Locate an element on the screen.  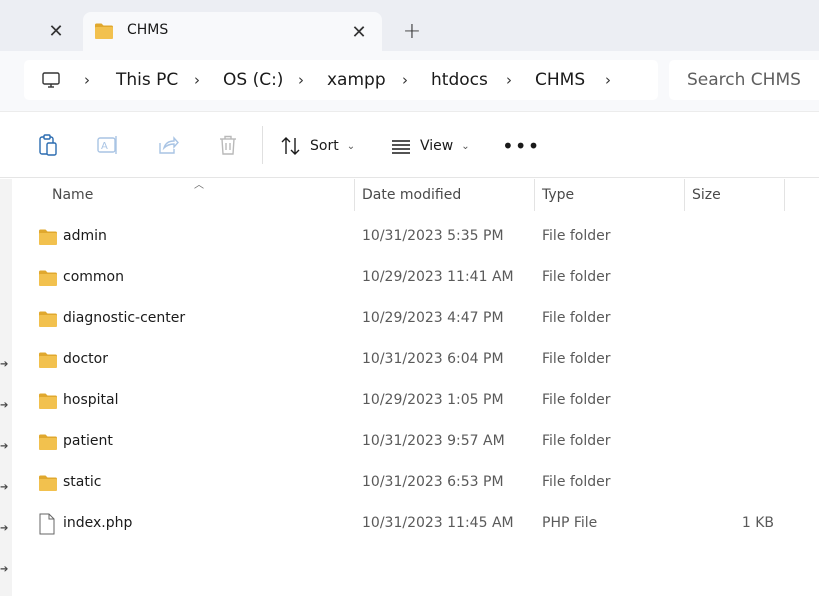
close-tab-button: ✕ is located at coordinates (56, 31).